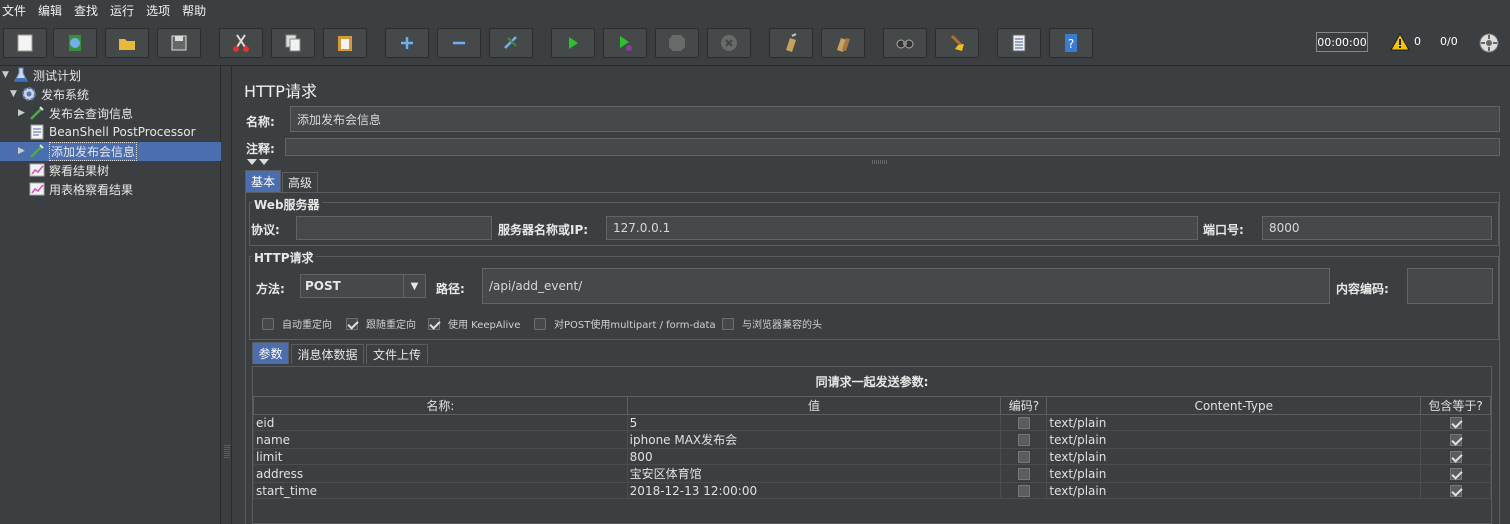 This screenshot has width=1510, height=524. What do you see at coordinates (127, 43) in the screenshot?
I see `open-button` at bounding box center [127, 43].